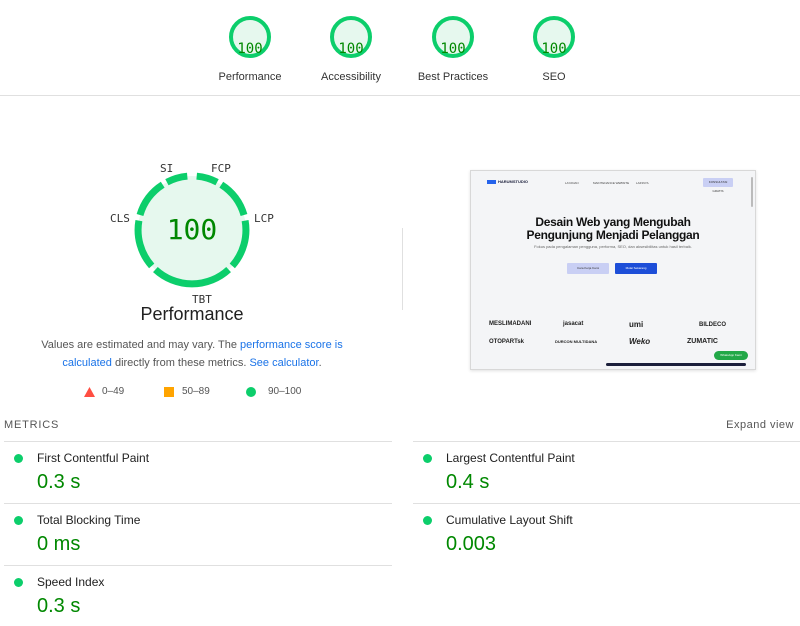 Image resolution: width=800 pixels, height=626 pixels. What do you see at coordinates (283, 363) in the screenshot?
I see `see-calculator-link: See calculator` at bounding box center [283, 363].